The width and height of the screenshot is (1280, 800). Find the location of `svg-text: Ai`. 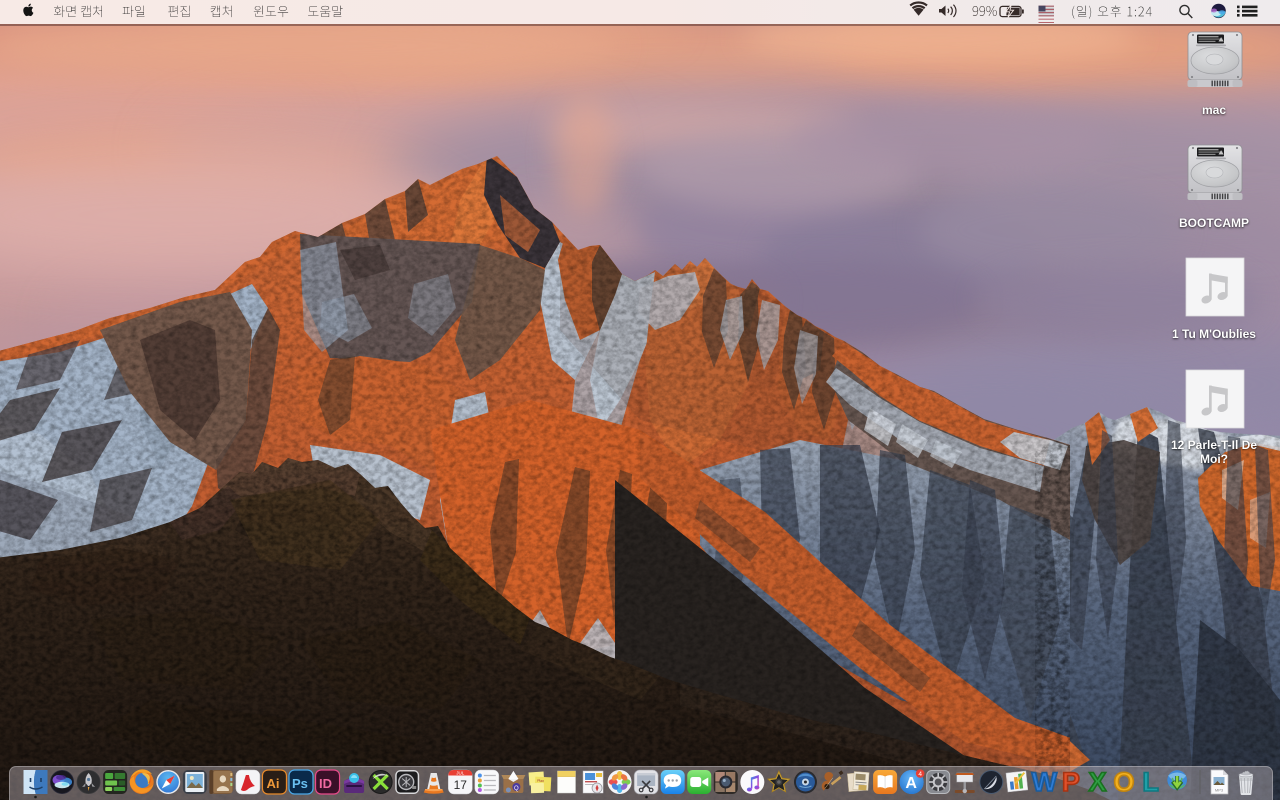

svg-text: Ai is located at coordinates (272, 783).